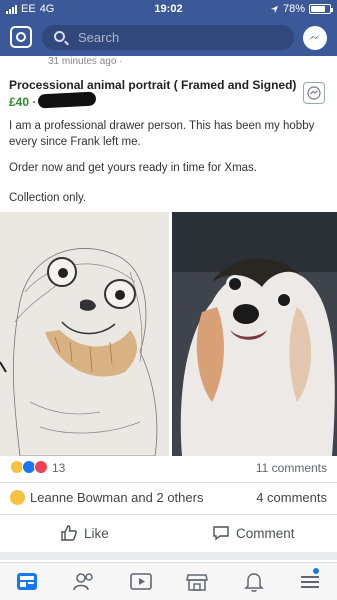 This screenshot has height=600, width=337. Describe the element at coordinates (197, 582) in the screenshot. I see `marketplace-icon` at that location.